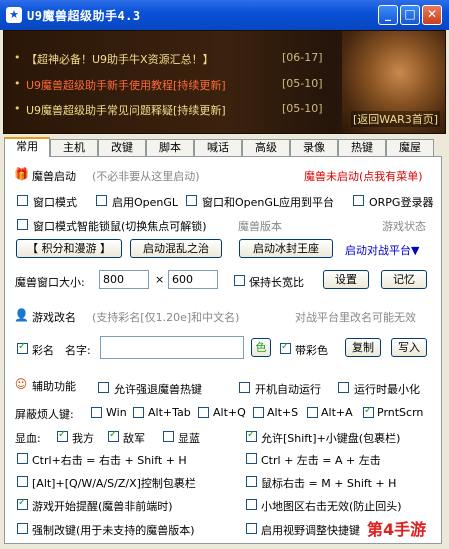  What do you see at coordinates (314, 147) in the screenshot?
I see `tab-replay: 录像` at bounding box center [314, 147].